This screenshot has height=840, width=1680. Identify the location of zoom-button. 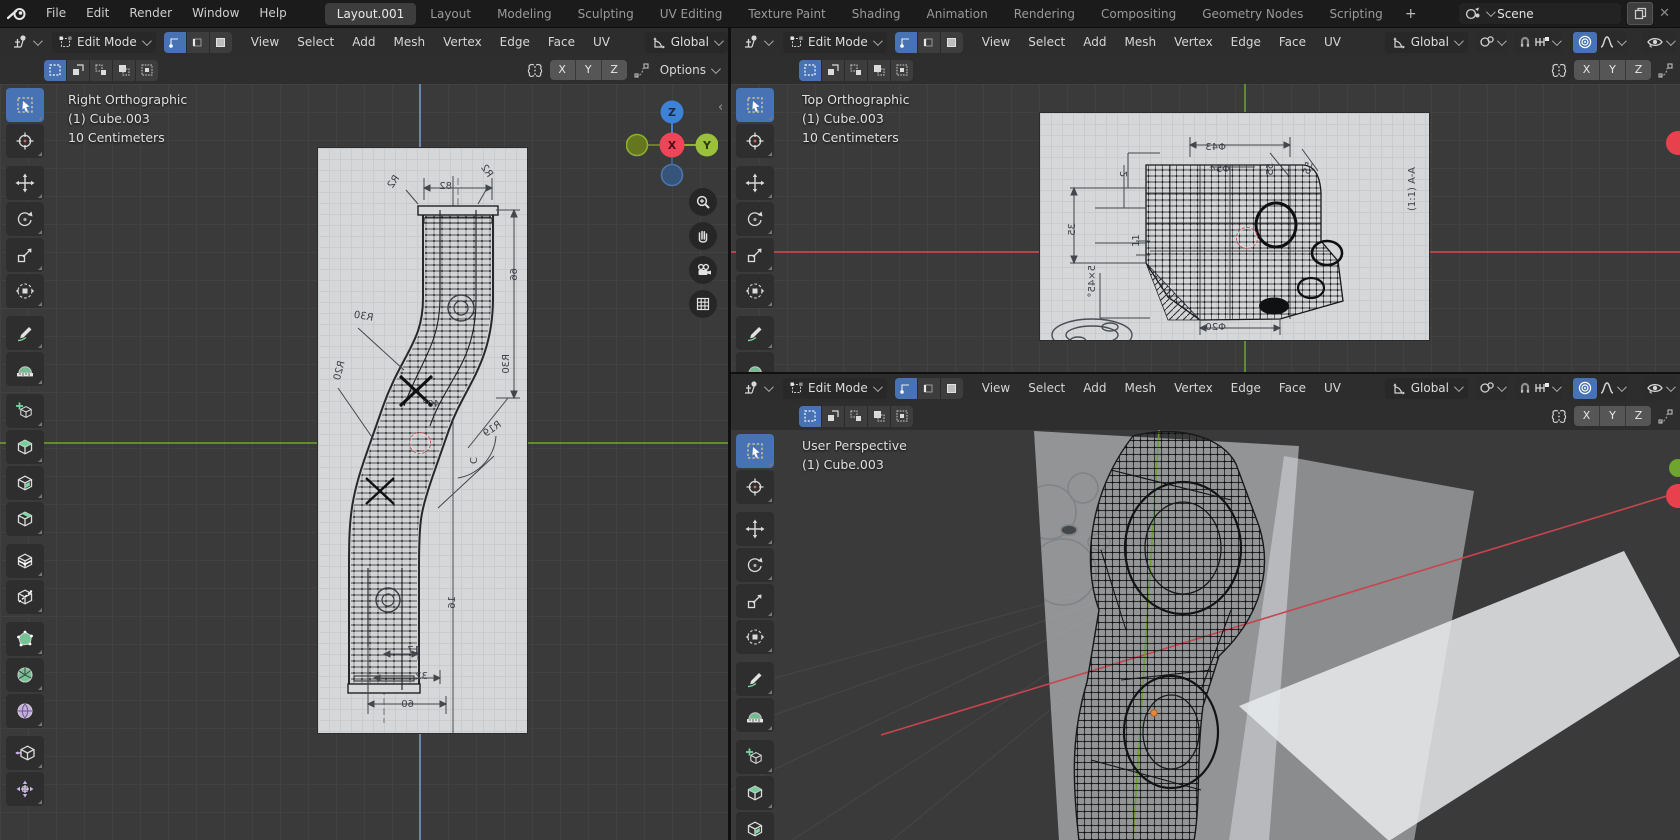
(703, 202).